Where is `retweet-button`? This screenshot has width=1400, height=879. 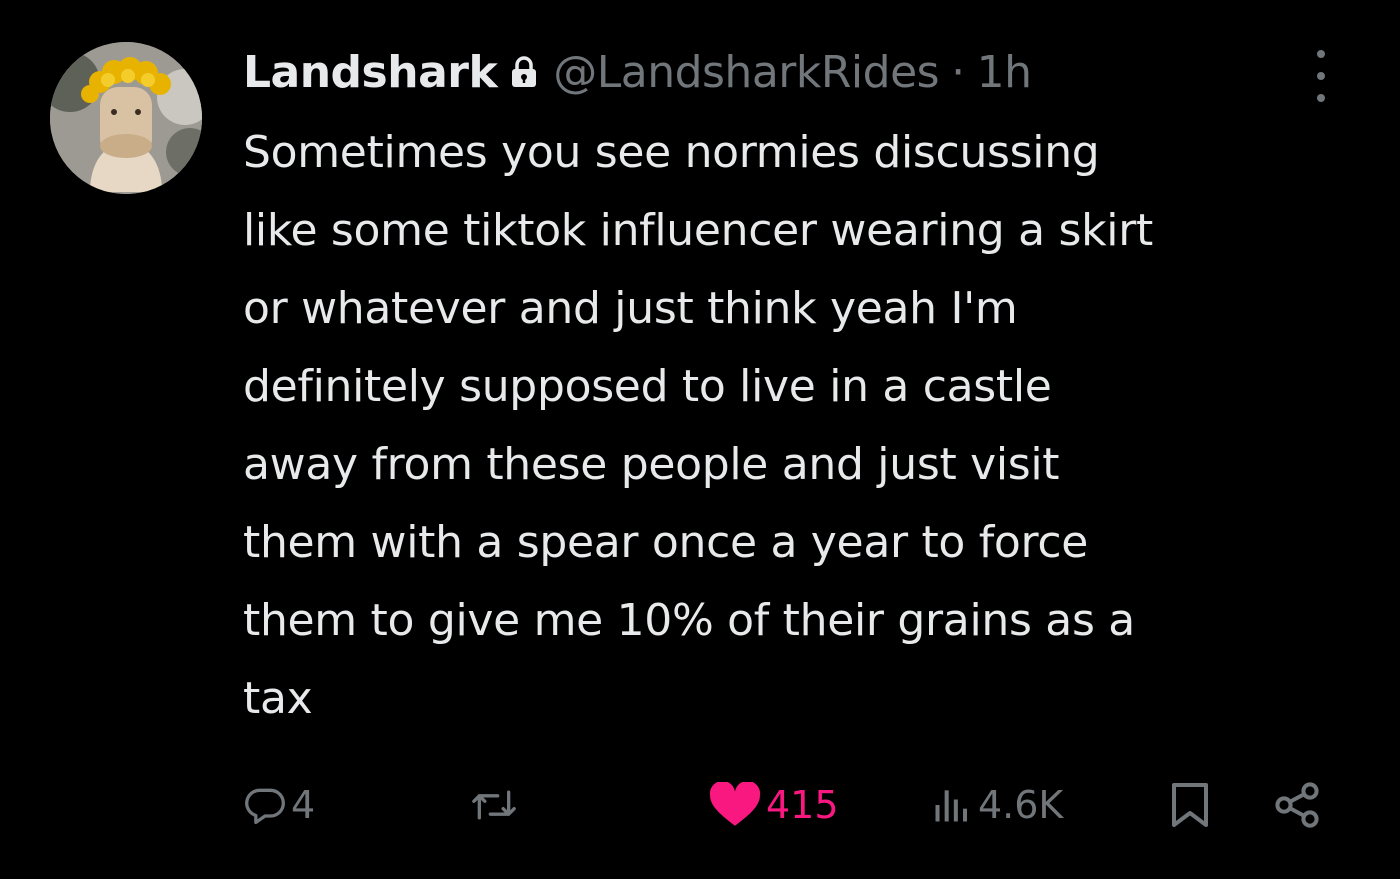
retweet-button is located at coordinates (496, 805).